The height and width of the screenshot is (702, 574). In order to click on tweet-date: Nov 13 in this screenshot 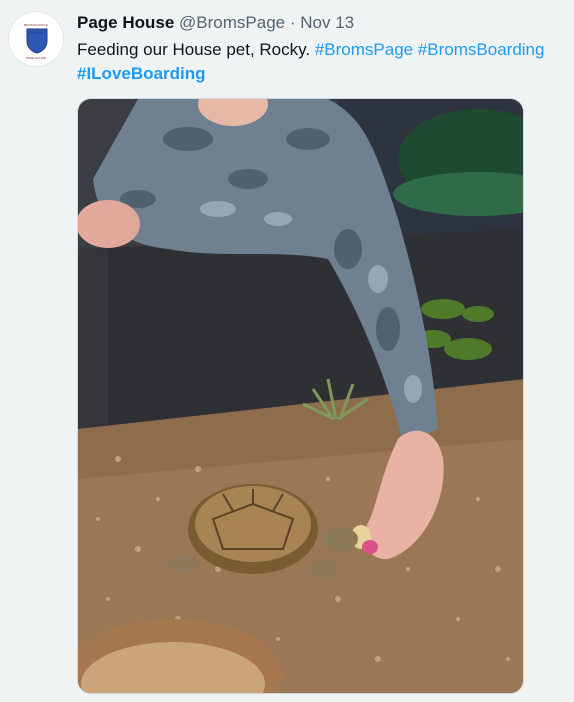, I will do `click(327, 22)`.